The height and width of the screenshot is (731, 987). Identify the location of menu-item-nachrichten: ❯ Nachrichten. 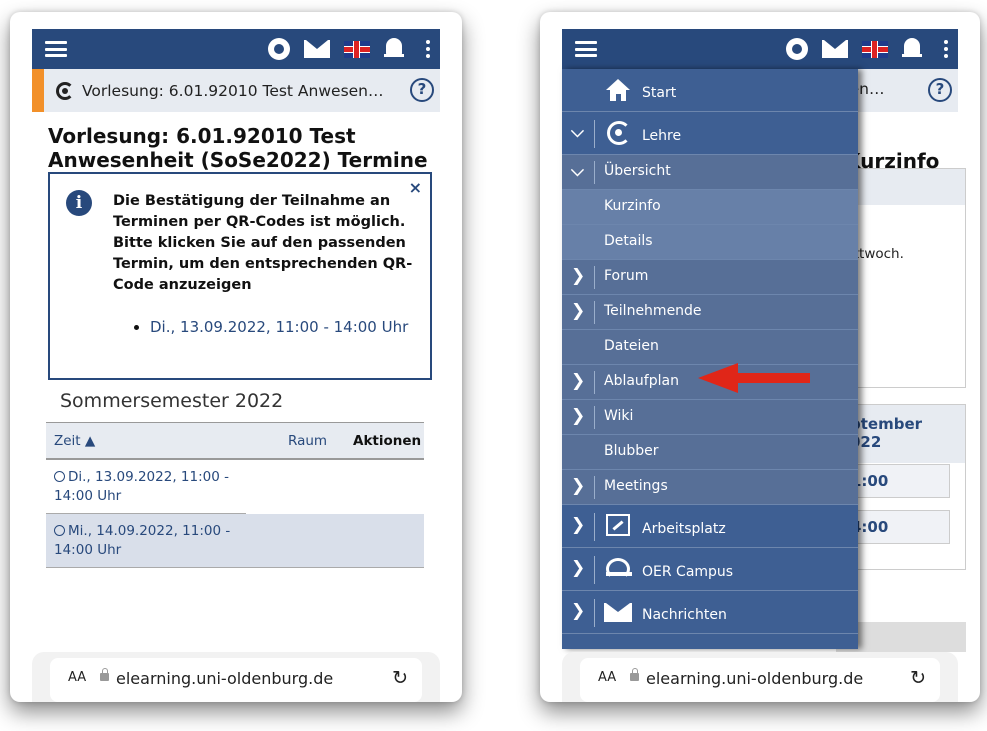
(710, 612).